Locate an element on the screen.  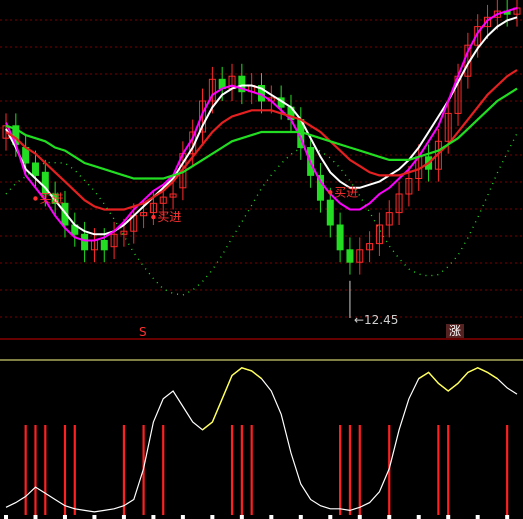
marker-s-label: S is located at coordinates (143, 332).